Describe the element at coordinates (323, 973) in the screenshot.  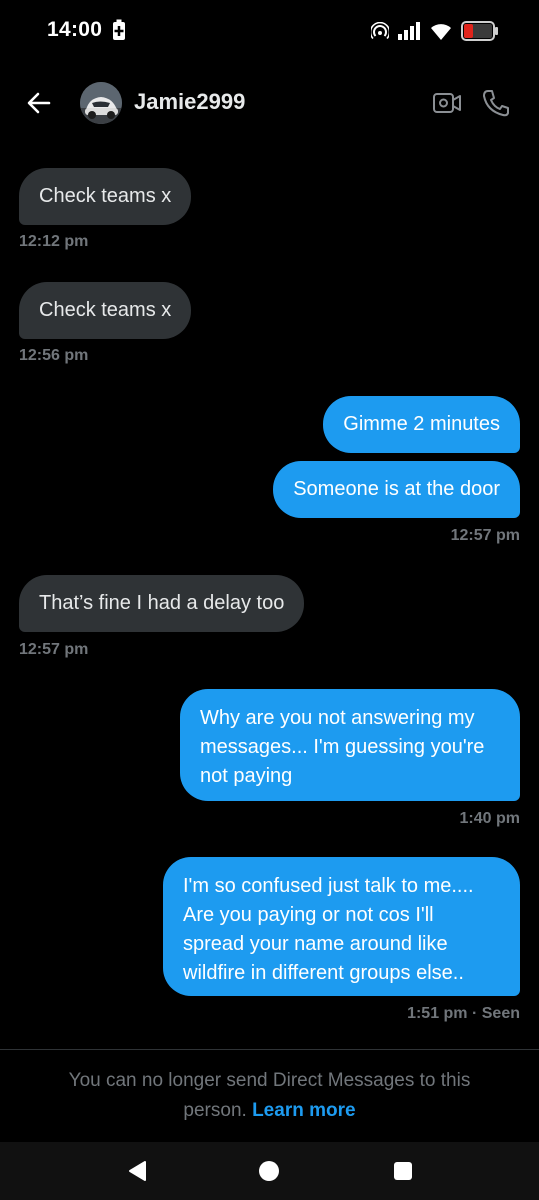
I see `message-line: wildfire in different groups else..` at that location.